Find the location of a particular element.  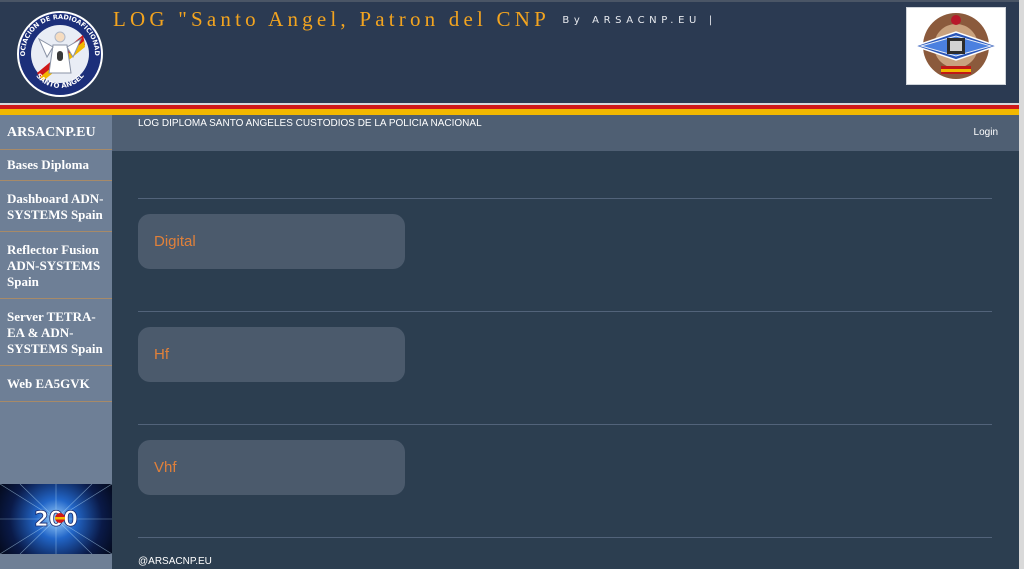

page-scrollbar is located at coordinates (1021, 284).